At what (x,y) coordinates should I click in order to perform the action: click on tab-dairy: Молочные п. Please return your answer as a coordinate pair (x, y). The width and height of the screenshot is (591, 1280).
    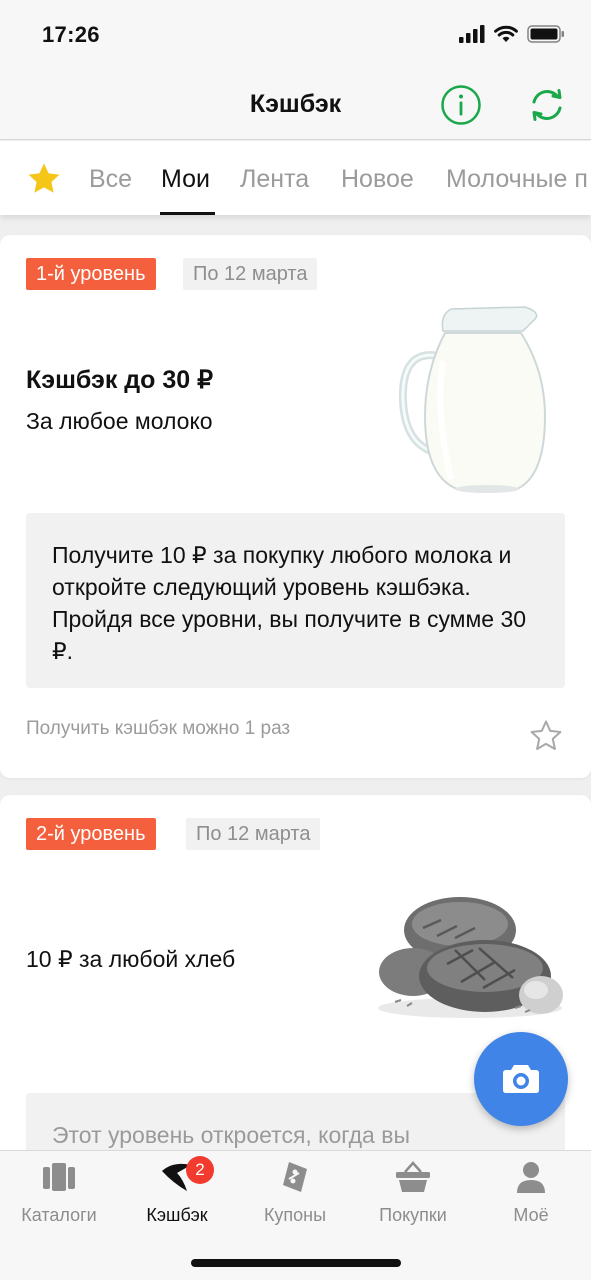
    Looking at the image, I should click on (517, 179).